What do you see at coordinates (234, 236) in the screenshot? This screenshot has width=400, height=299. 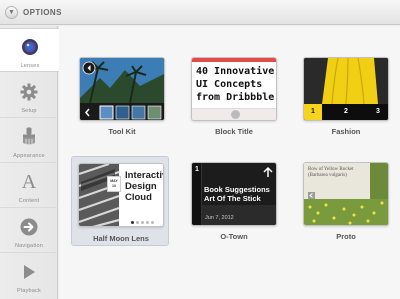 I see `lens-name: O-Town` at bounding box center [234, 236].